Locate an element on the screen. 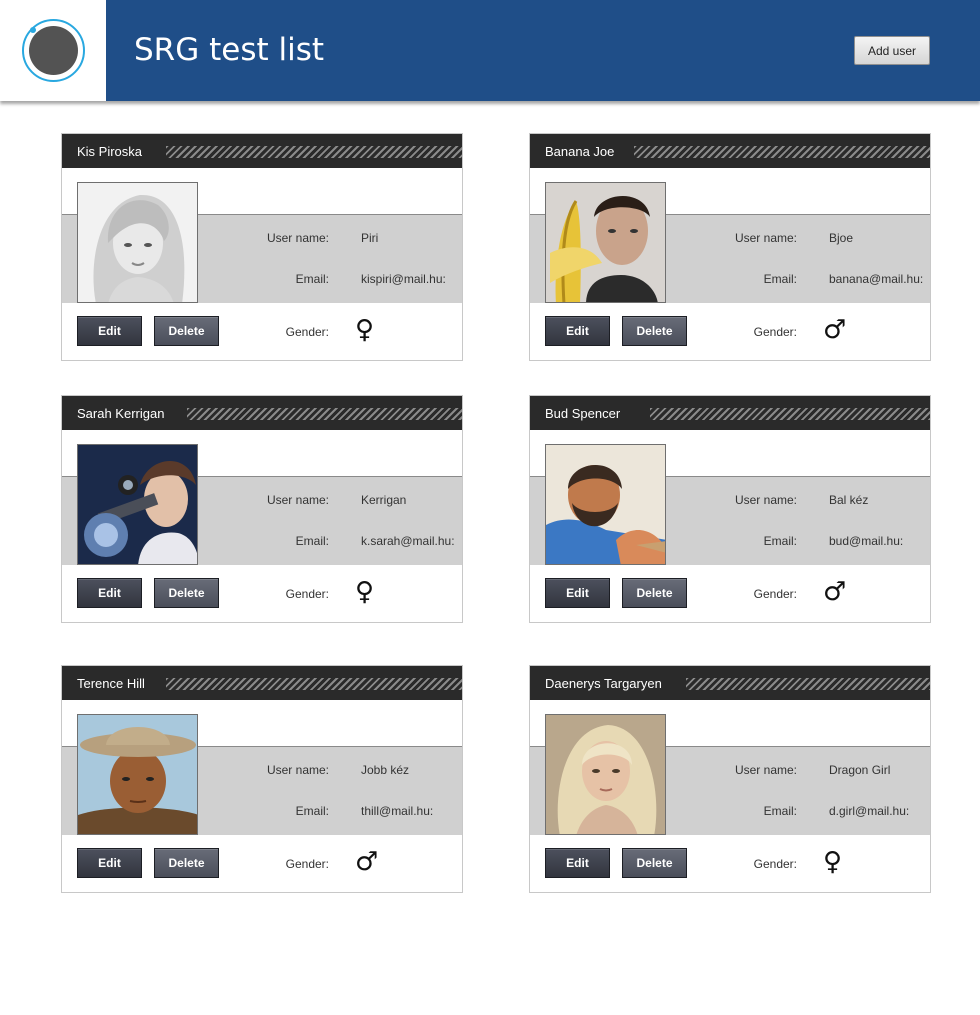 The image size is (980, 1015). circle-logo-icon is located at coordinates (53, 50).